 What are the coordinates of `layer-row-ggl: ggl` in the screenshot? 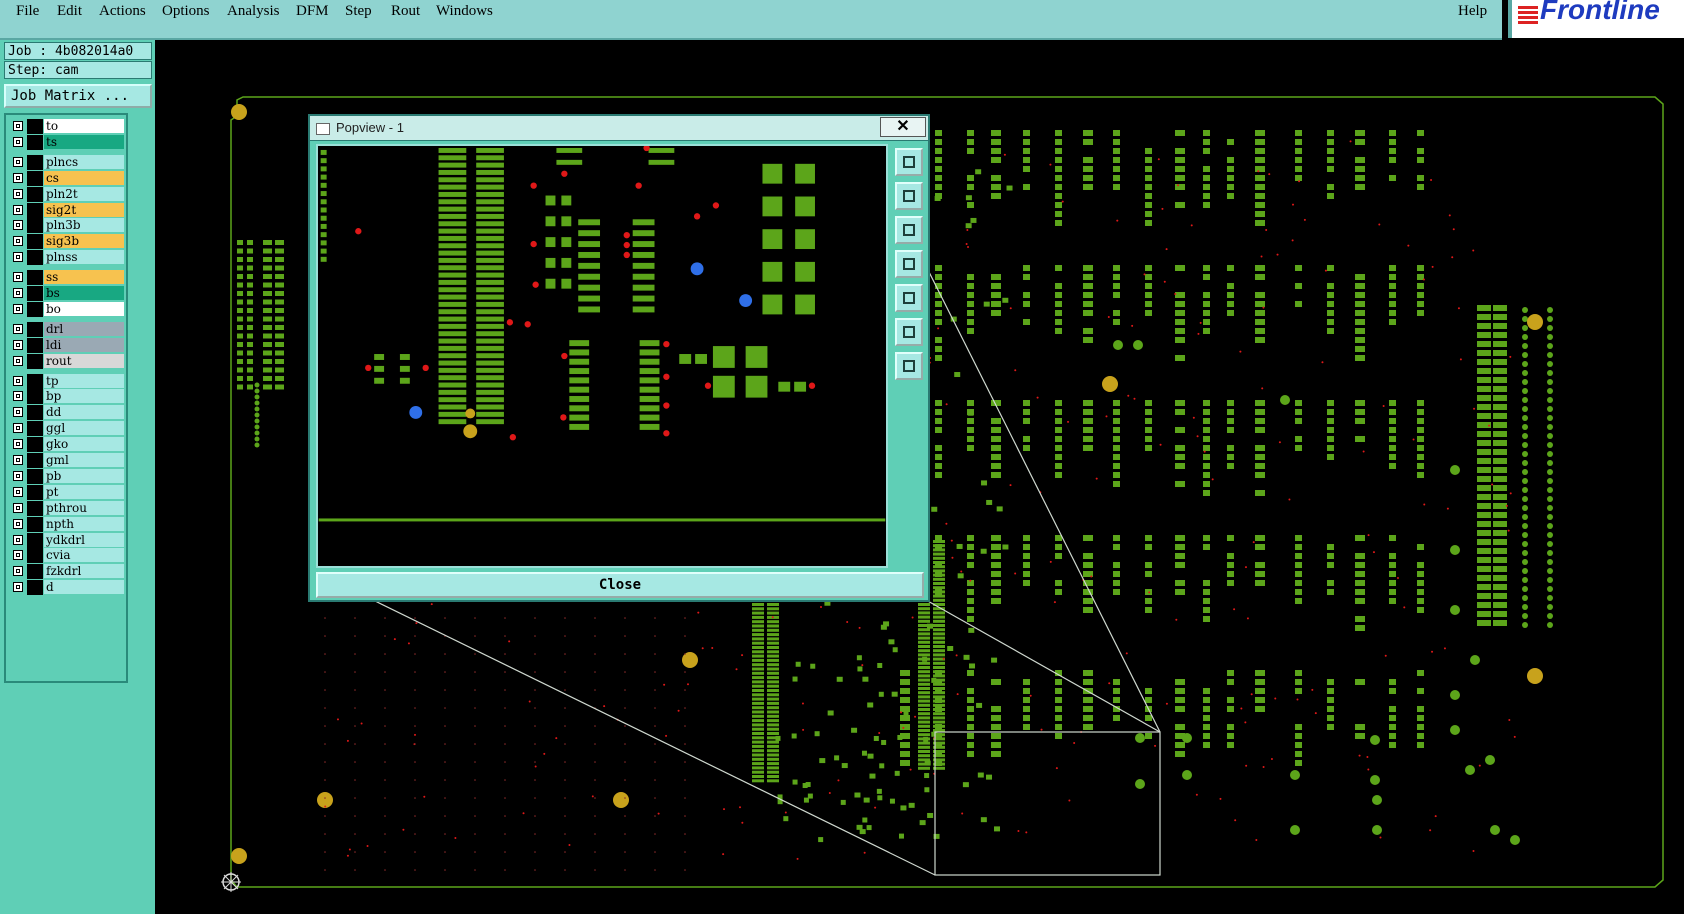 It's located at (67, 429).